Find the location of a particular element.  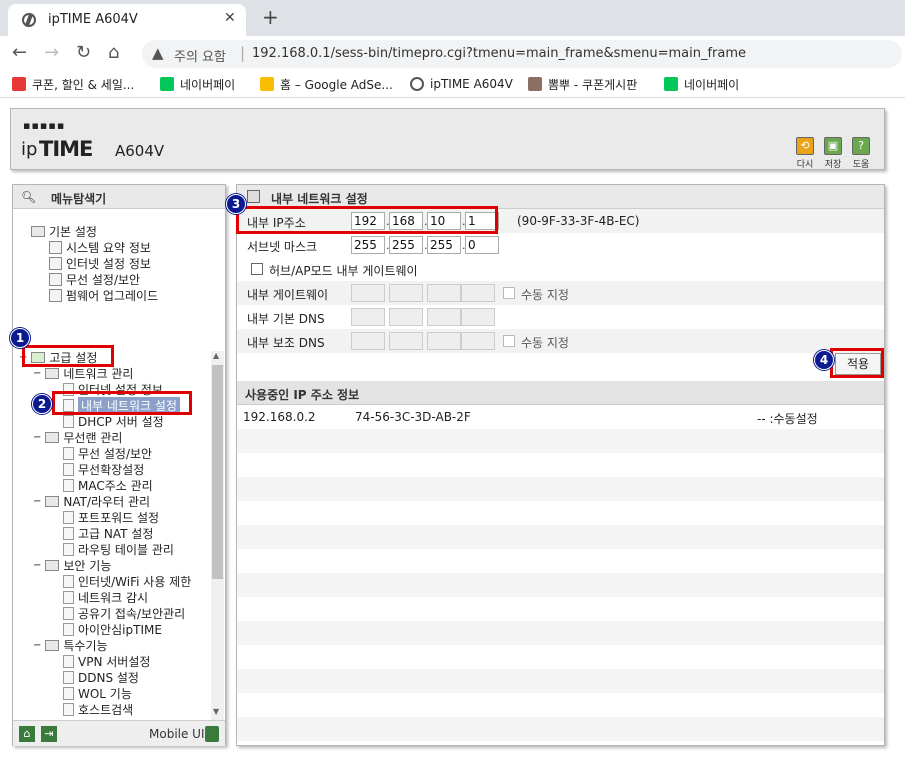

used-ip-header: 사용중인 IP 주소 정보 is located at coordinates (560, 393).